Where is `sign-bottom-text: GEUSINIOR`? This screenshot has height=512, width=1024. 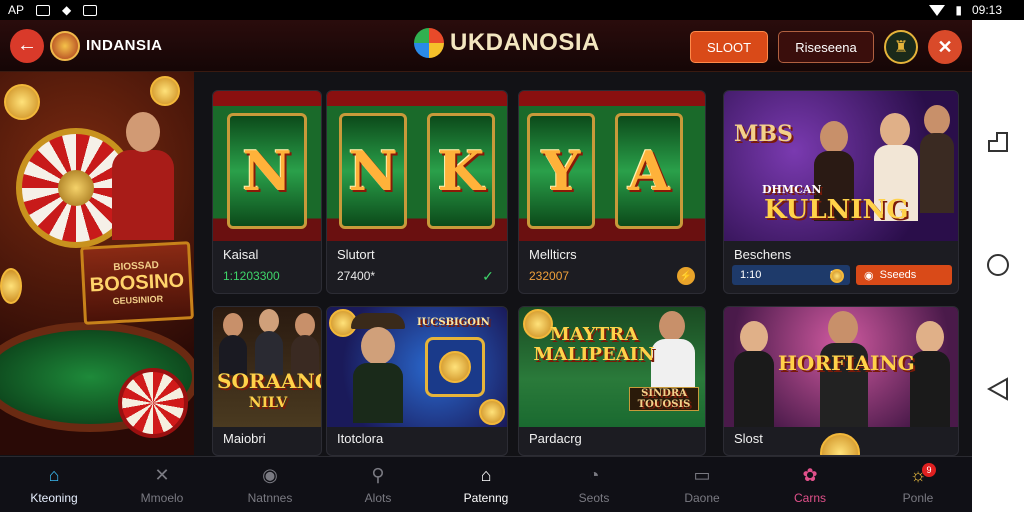 sign-bottom-text: GEUSINIOR is located at coordinates (138, 300).